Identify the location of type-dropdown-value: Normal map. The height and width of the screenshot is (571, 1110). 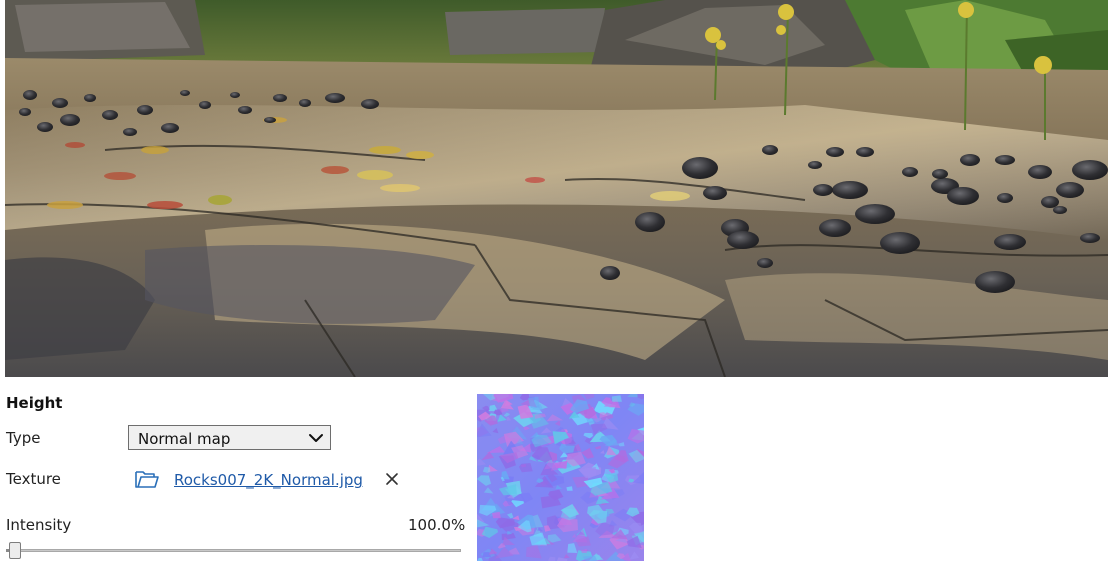
(184, 439).